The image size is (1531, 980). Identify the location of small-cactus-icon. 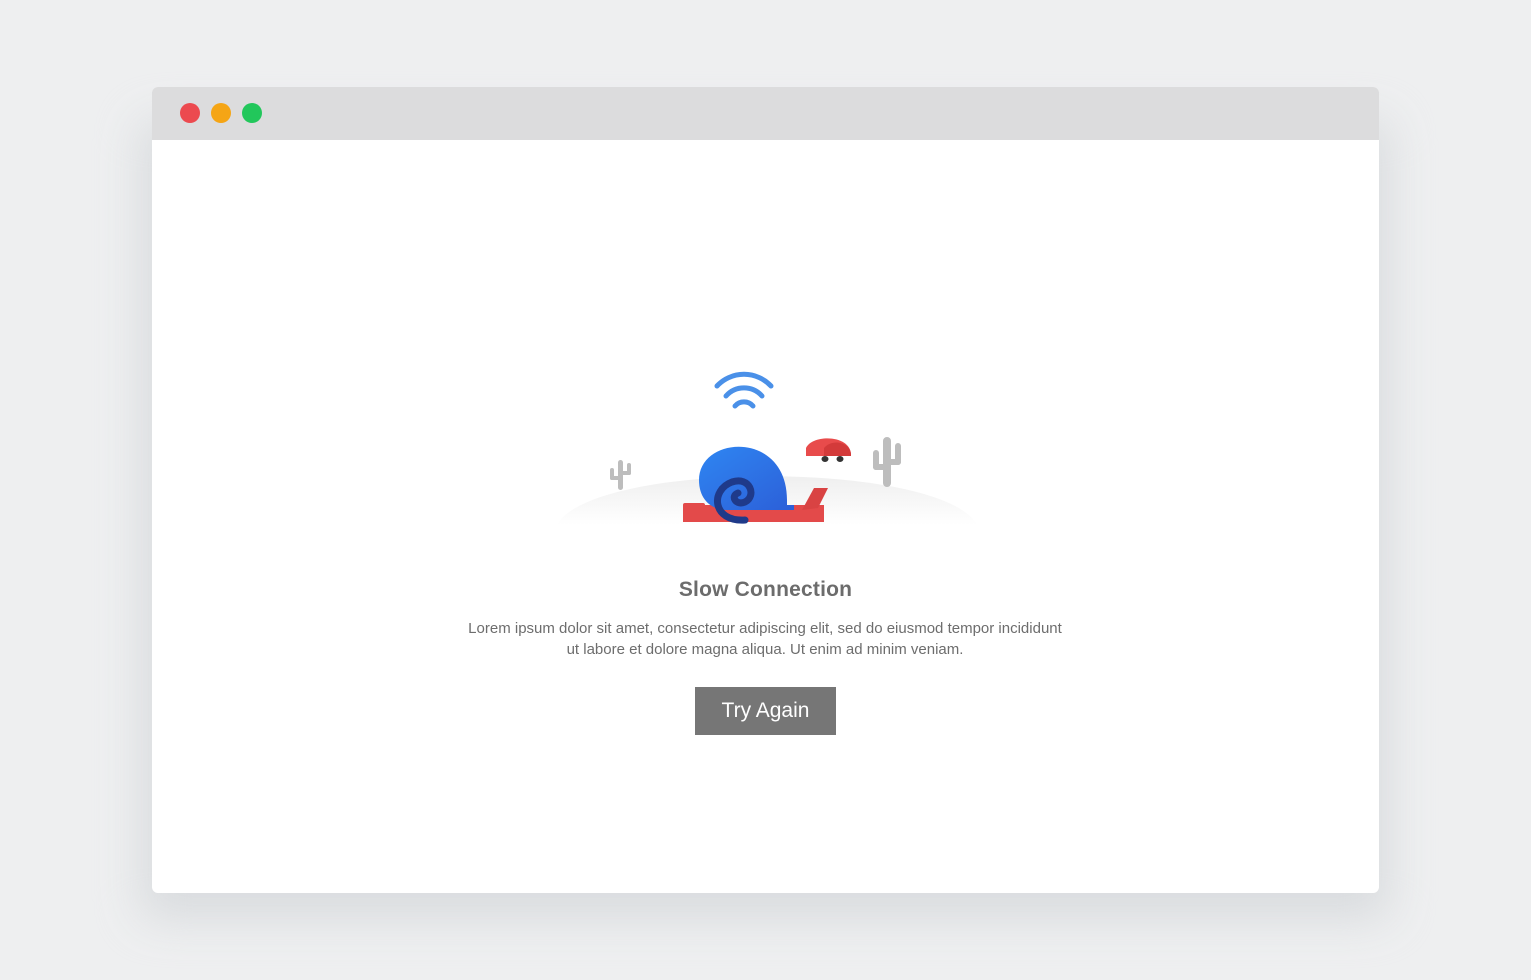
(620, 475).